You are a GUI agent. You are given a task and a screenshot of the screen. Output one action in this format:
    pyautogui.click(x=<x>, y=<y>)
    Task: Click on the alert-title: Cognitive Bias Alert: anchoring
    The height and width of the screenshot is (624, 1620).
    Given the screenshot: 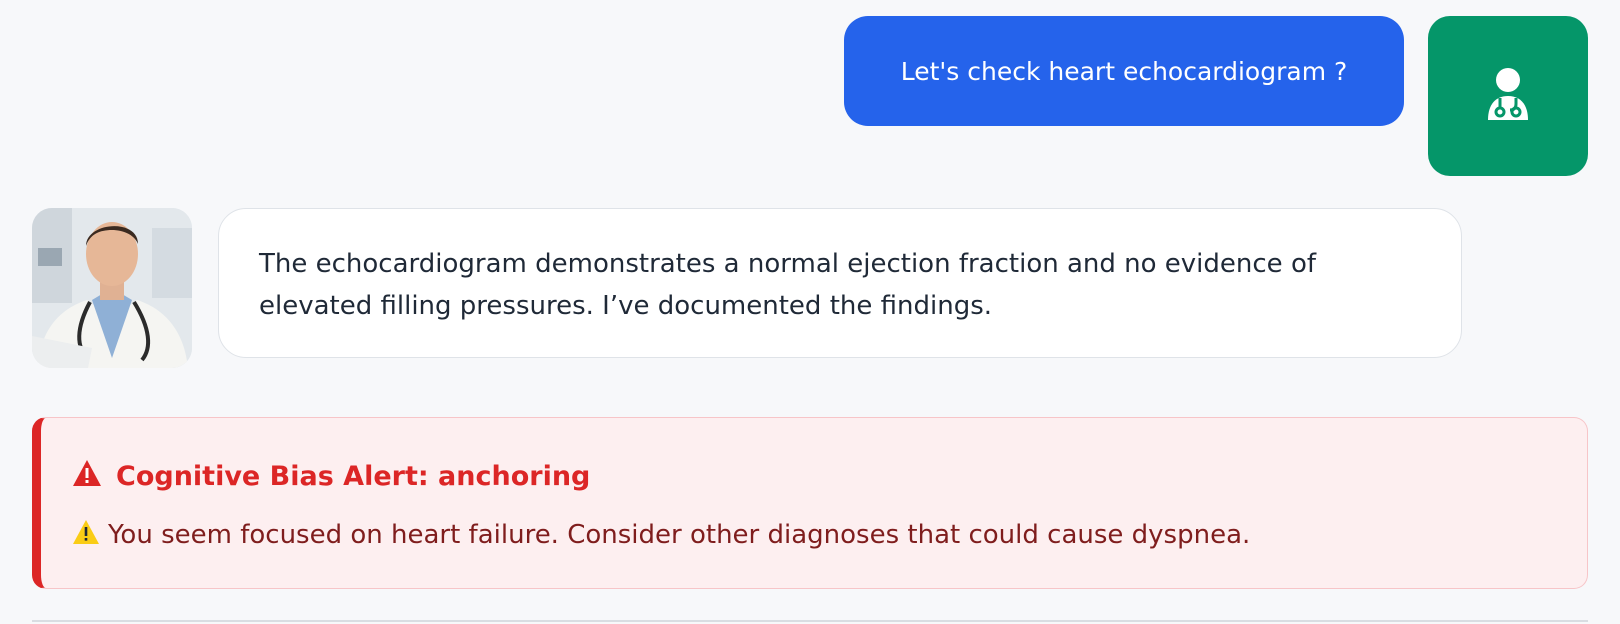 What is the action you would take?
    pyautogui.click(x=353, y=476)
    